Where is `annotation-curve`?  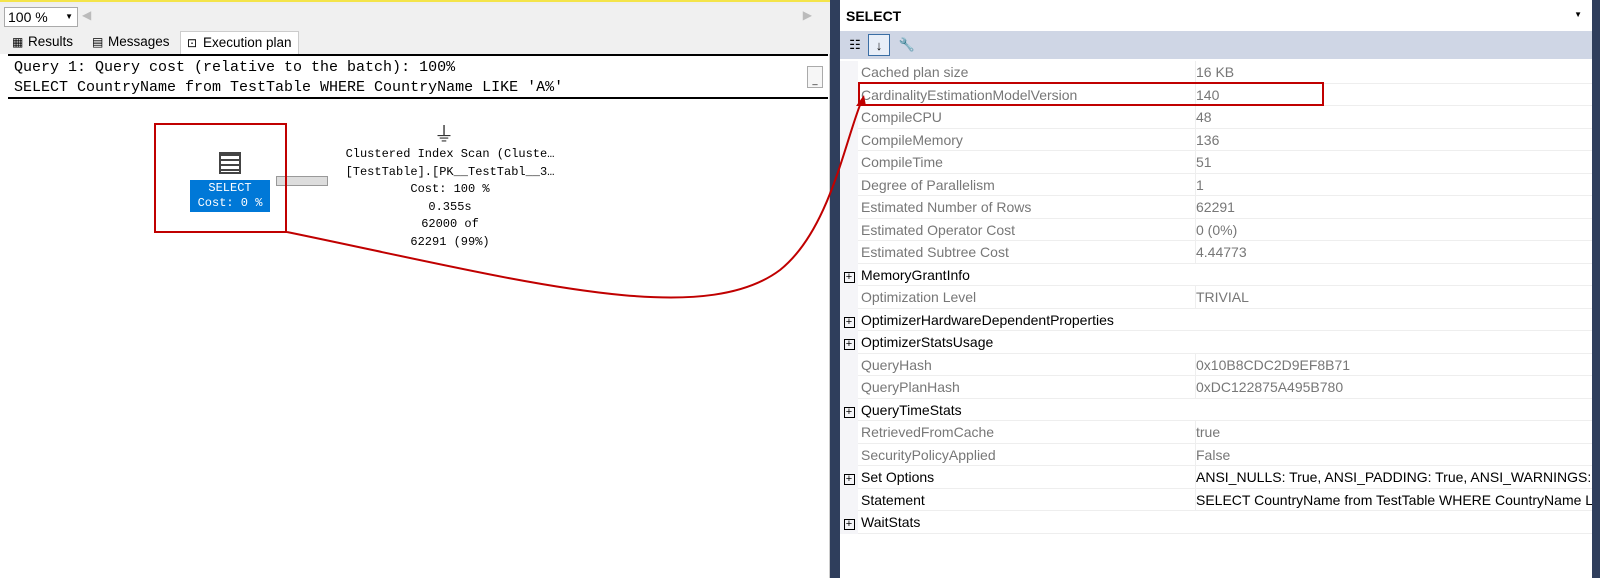 annotation-curve is located at coordinates (574, 199).